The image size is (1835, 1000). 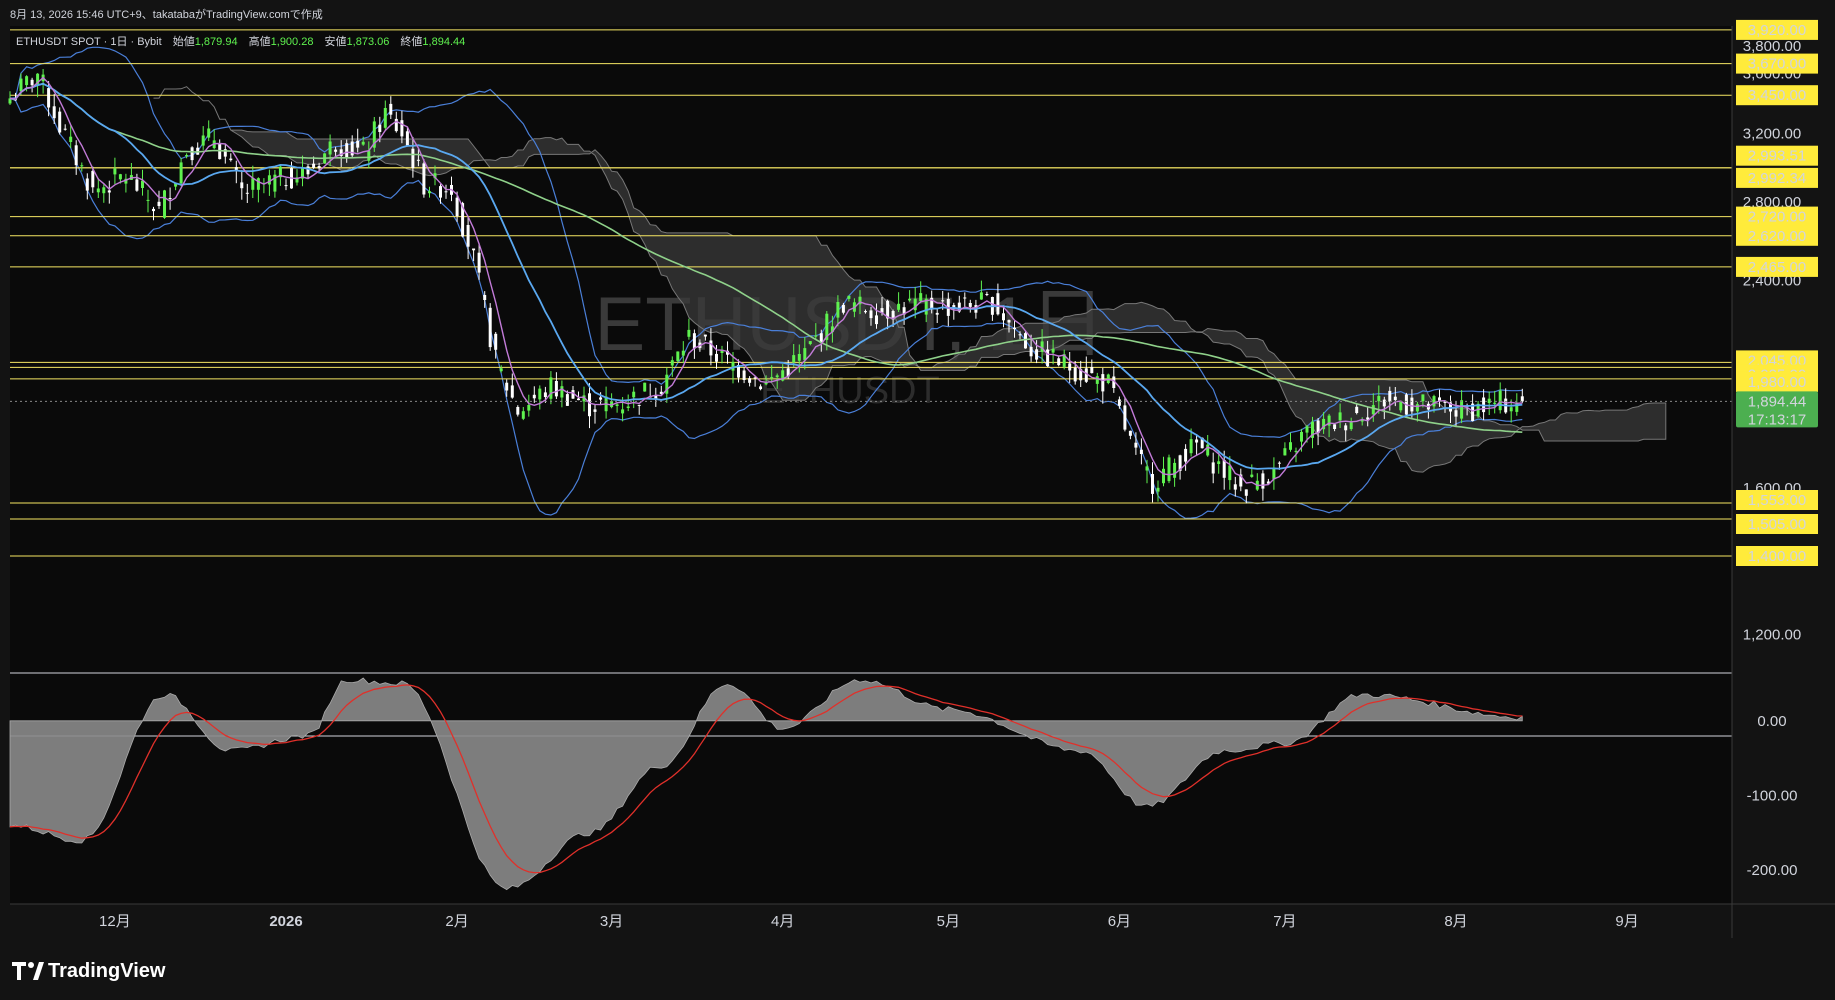 I want to click on time-tick-label: 12月, so click(x=115, y=921).